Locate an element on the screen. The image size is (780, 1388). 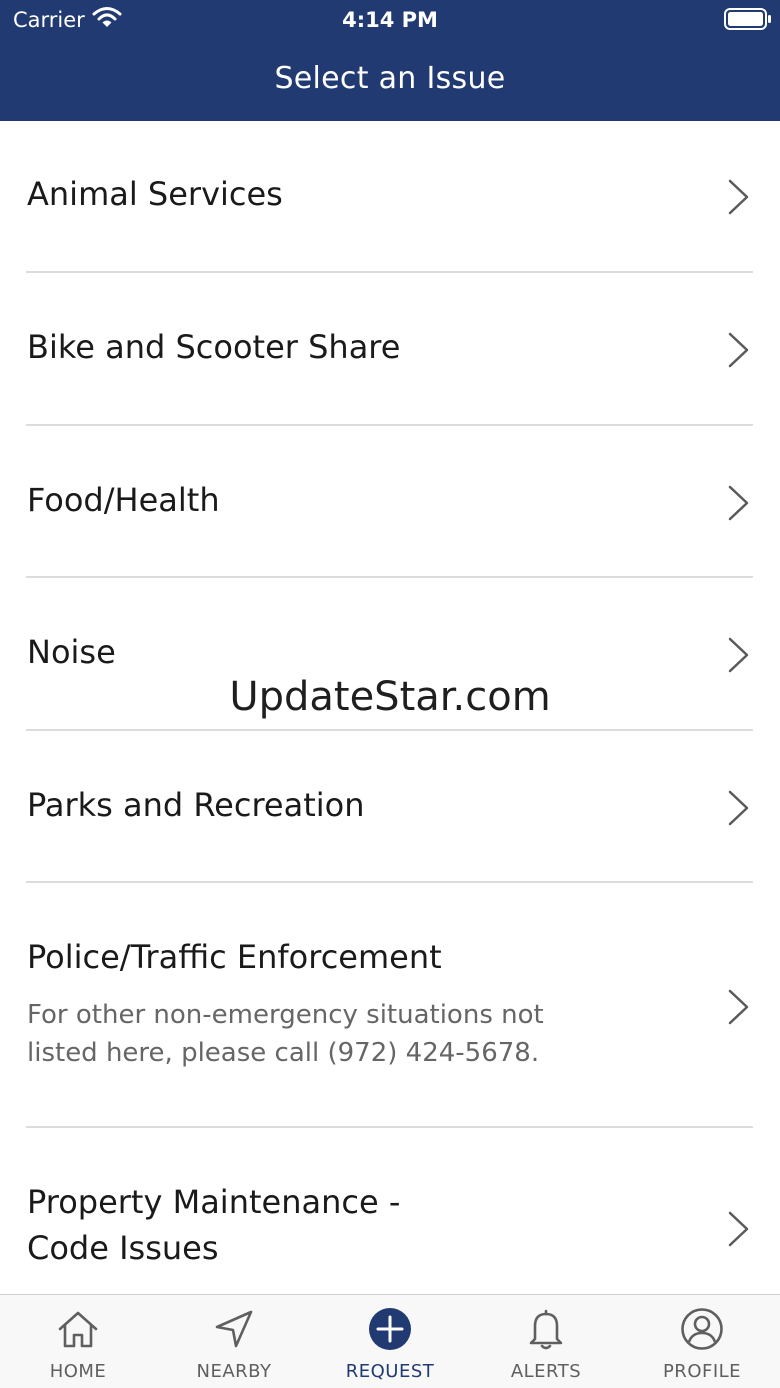
tab-nearby: NEARBY is located at coordinates (234, 1341).